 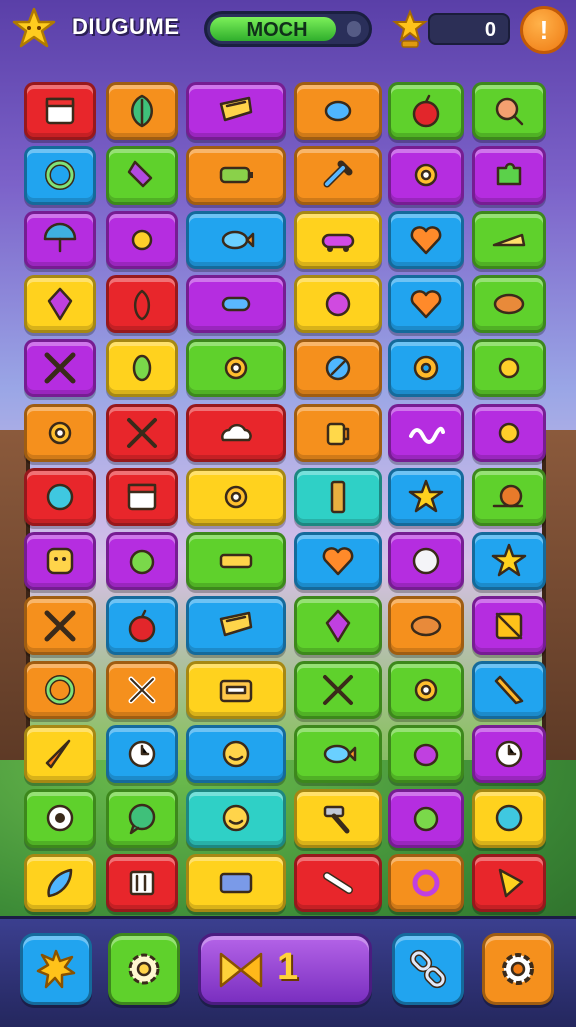 I want to click on bubble-icon, so click(x=142, y=818).